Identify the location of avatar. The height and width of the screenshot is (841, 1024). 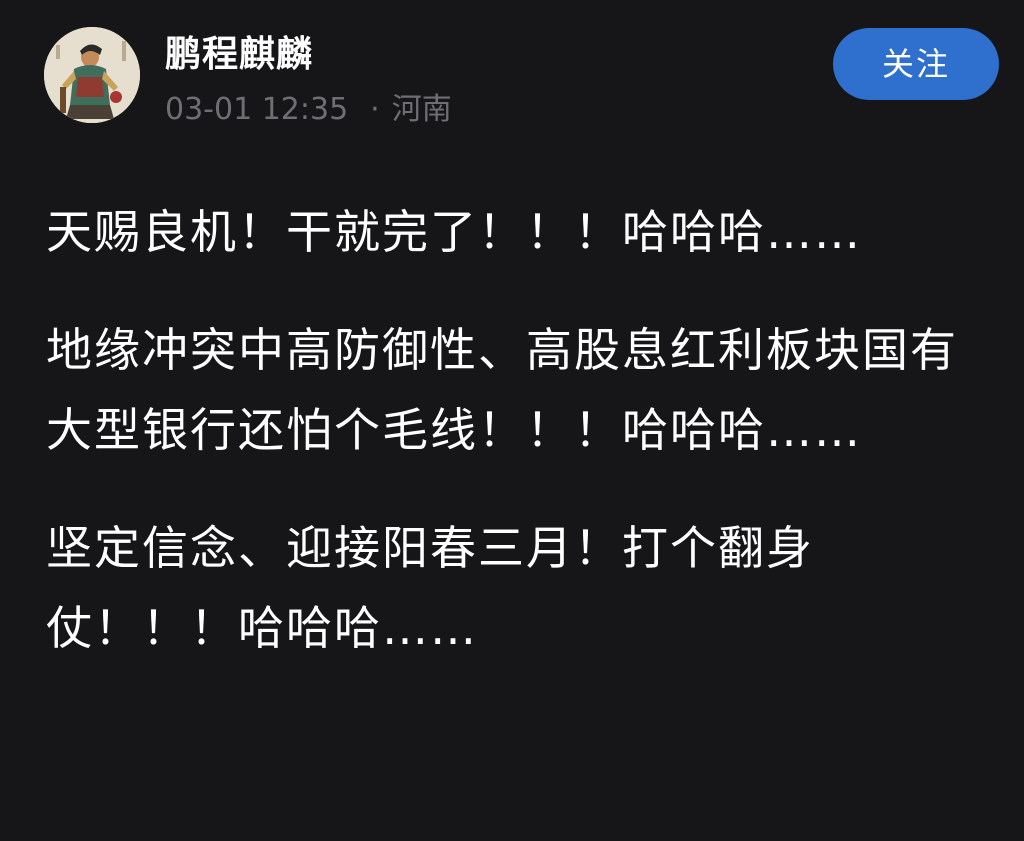
(92, 75).